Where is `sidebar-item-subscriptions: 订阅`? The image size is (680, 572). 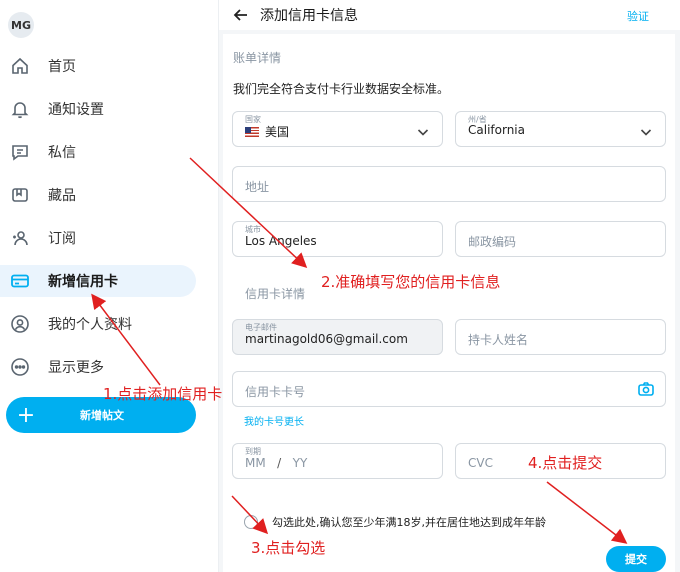
sidebar-item-subscriptions: 订阅 is located at coordinates (98, 238).